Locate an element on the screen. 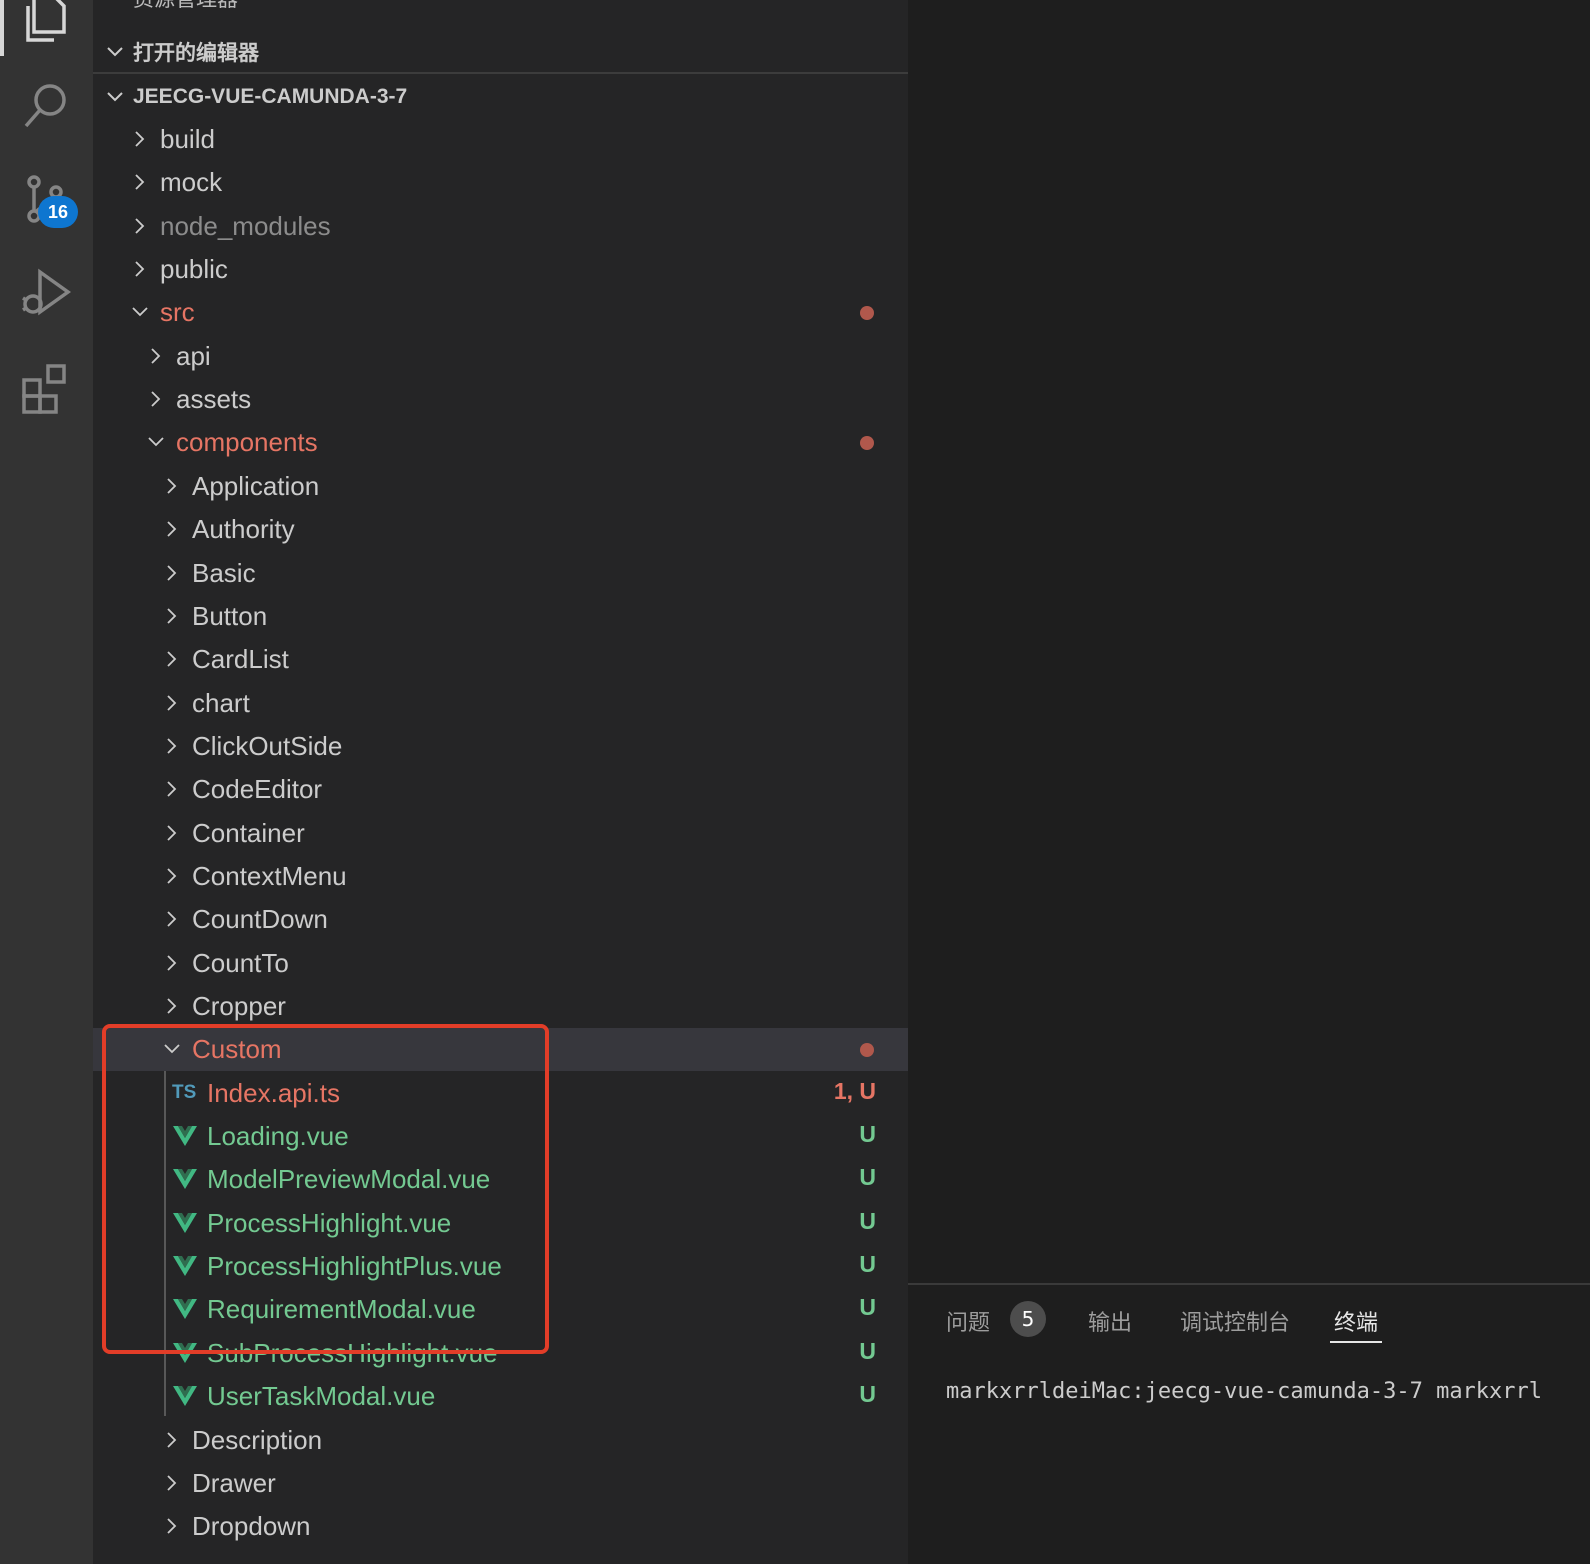 The image size is (1590, 1564). vue-file-icon is located at coordinates (185, 1399).